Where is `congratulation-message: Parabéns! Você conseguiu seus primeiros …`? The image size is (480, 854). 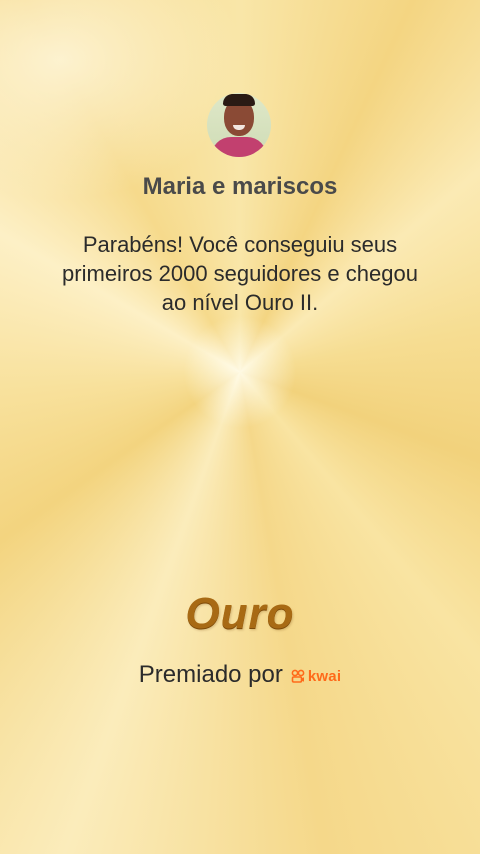 congratulation-message: Parabéns! Você conseguiu seus primeiros … is located at coordinates (240, 273).